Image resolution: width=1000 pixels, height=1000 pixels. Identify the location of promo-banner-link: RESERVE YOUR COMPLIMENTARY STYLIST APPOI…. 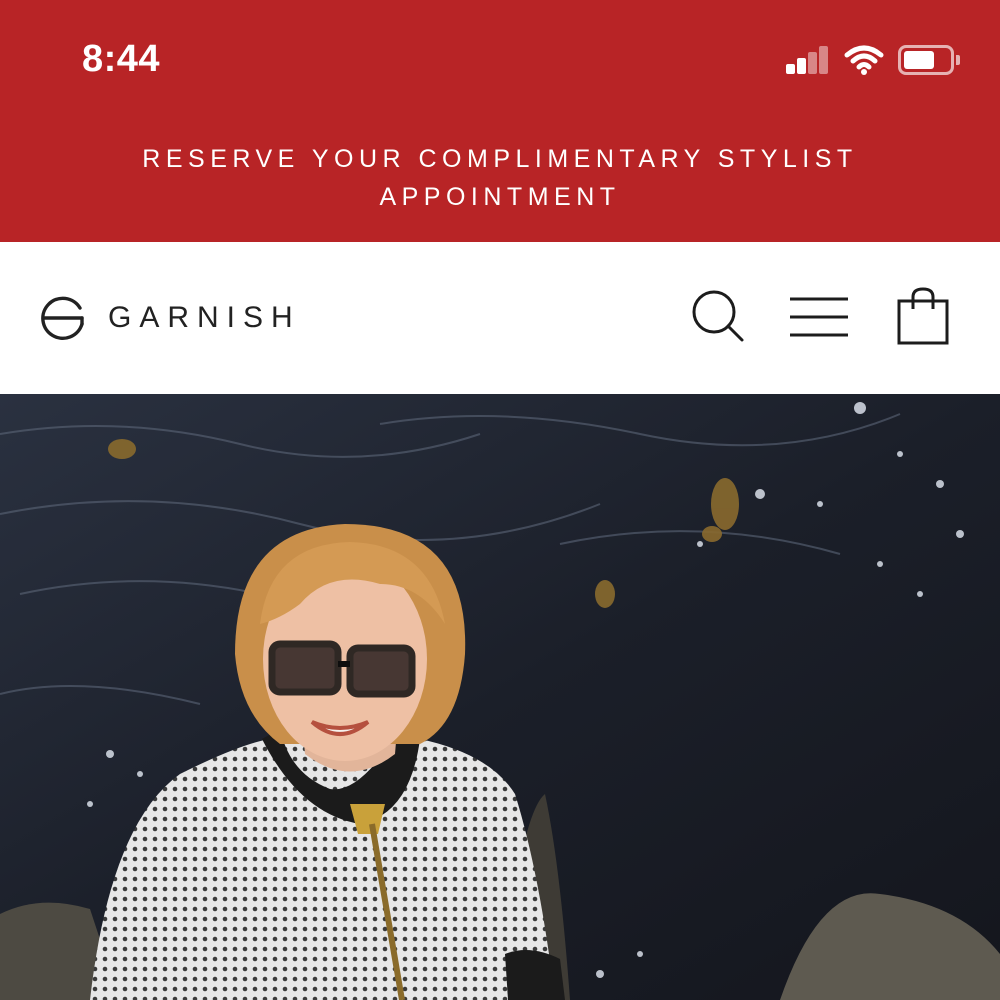
(500, 178).